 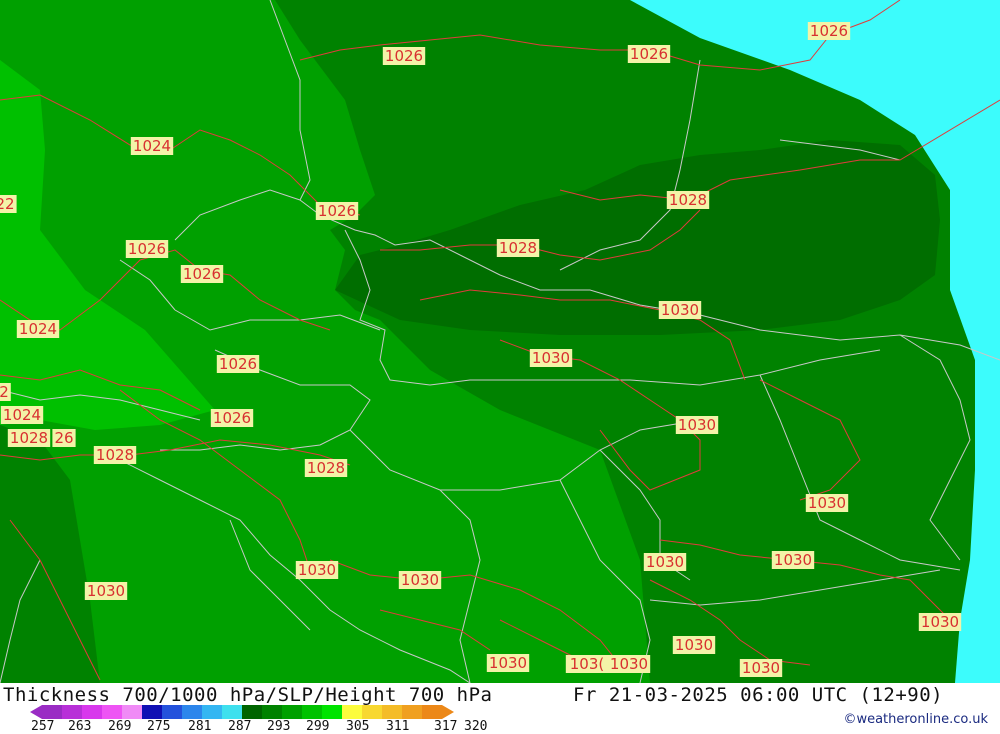 I want to click on legend-tick-label: 317, so click(x=446, y=726).